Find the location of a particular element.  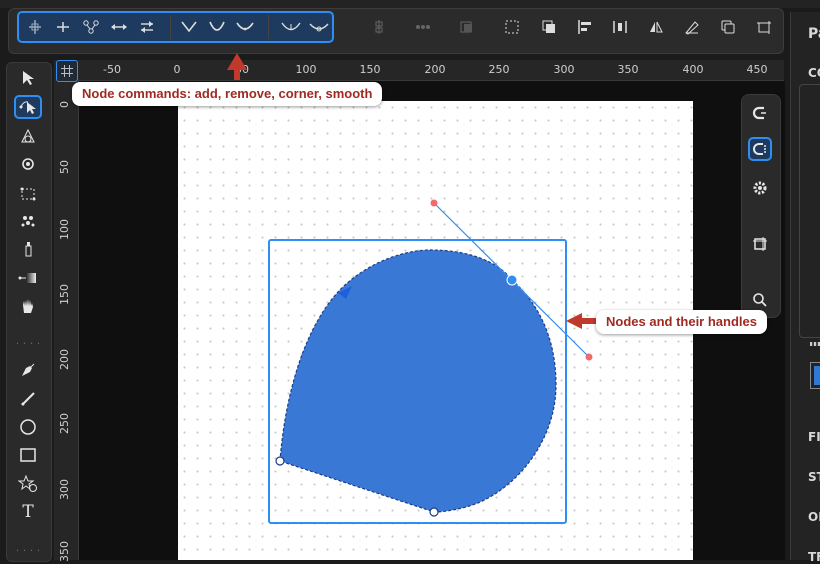

search-icon is located at coordinates (760, 300).